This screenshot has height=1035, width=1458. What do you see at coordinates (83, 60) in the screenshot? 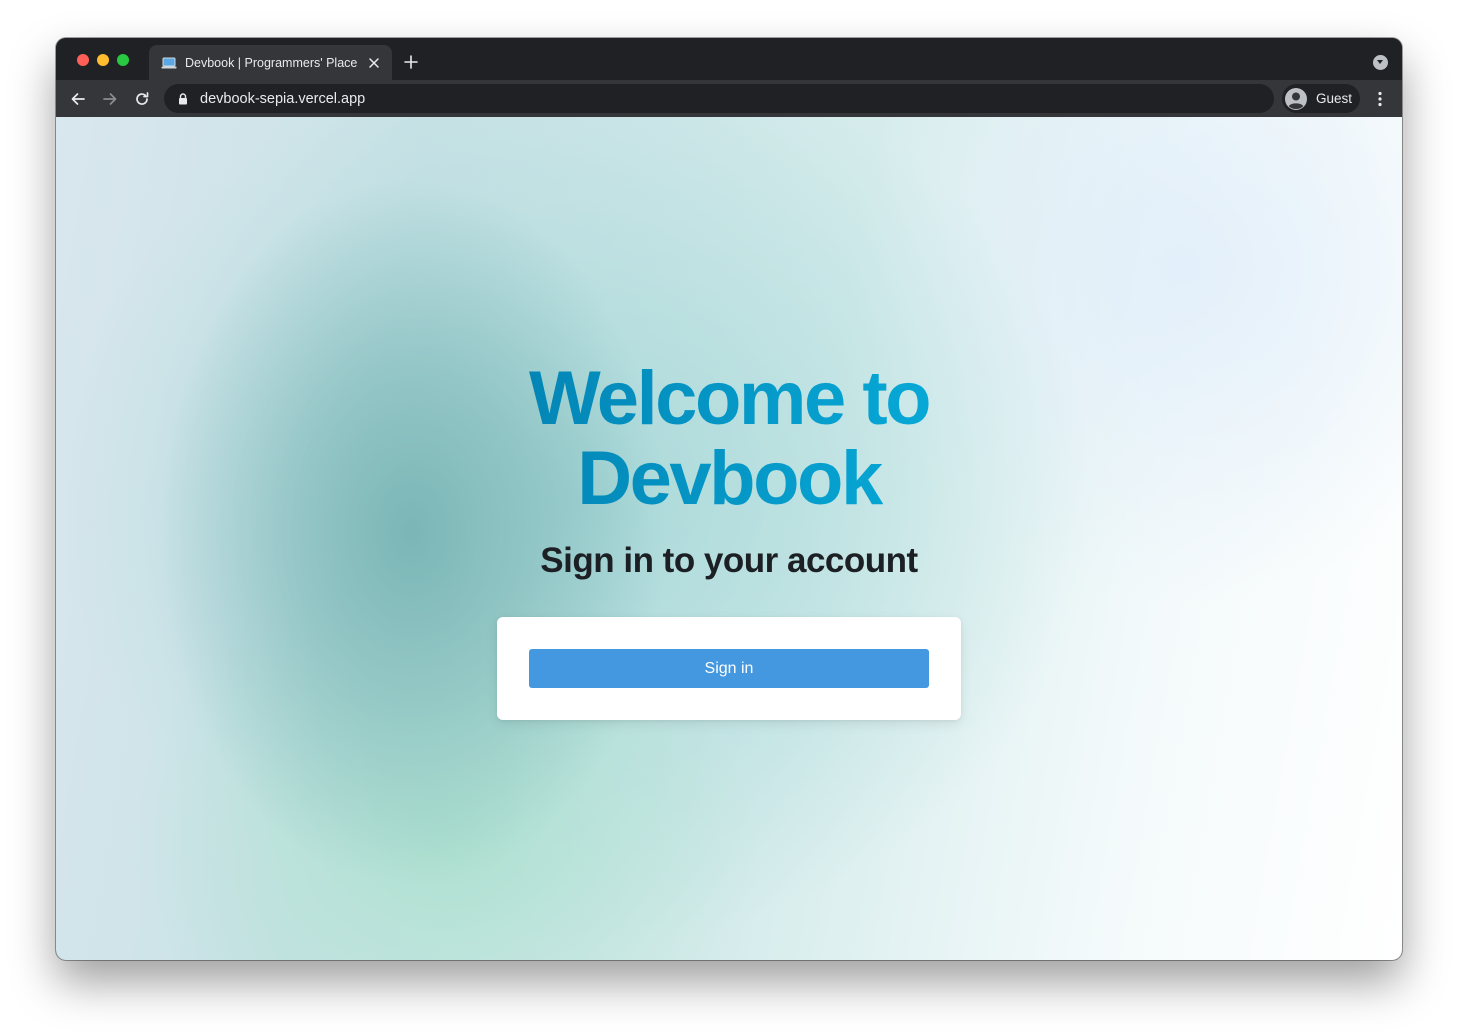
I see `close-window-button` at bounding box center [83, 60].